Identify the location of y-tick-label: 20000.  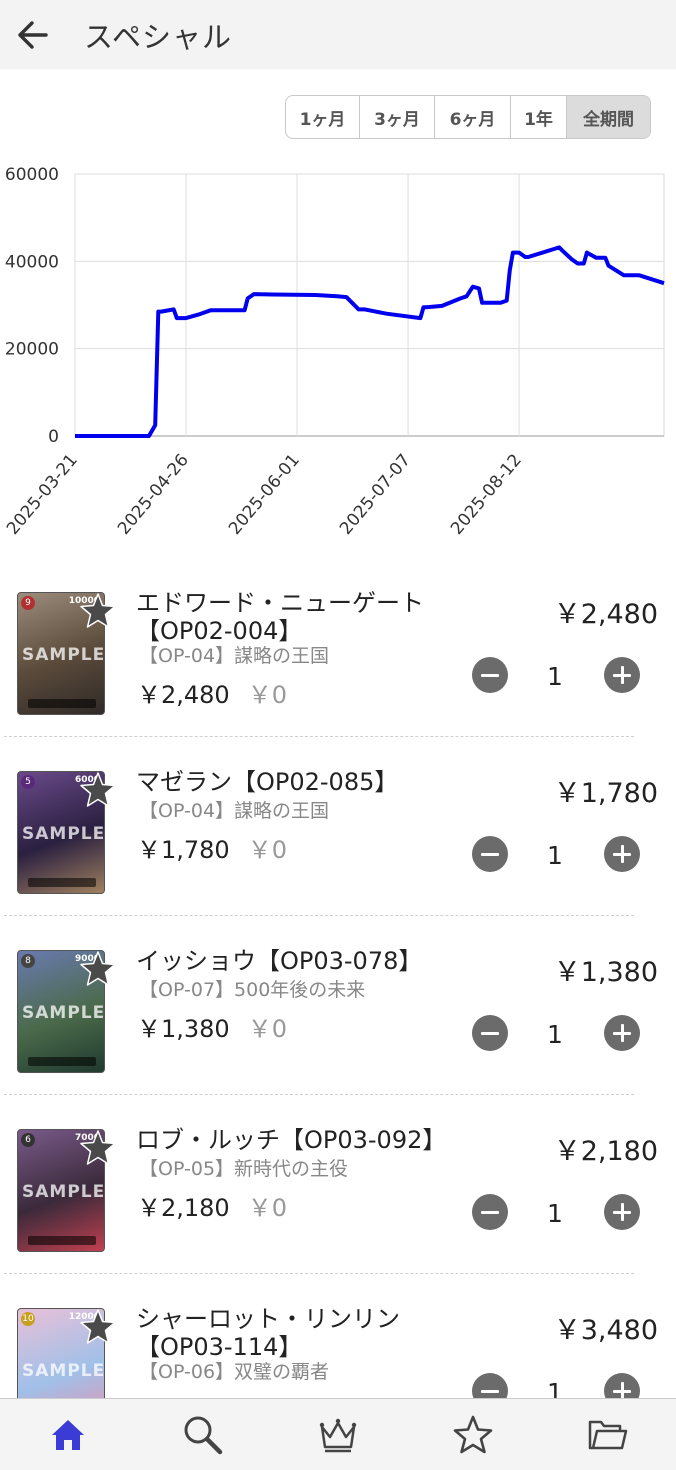
(32, 350).